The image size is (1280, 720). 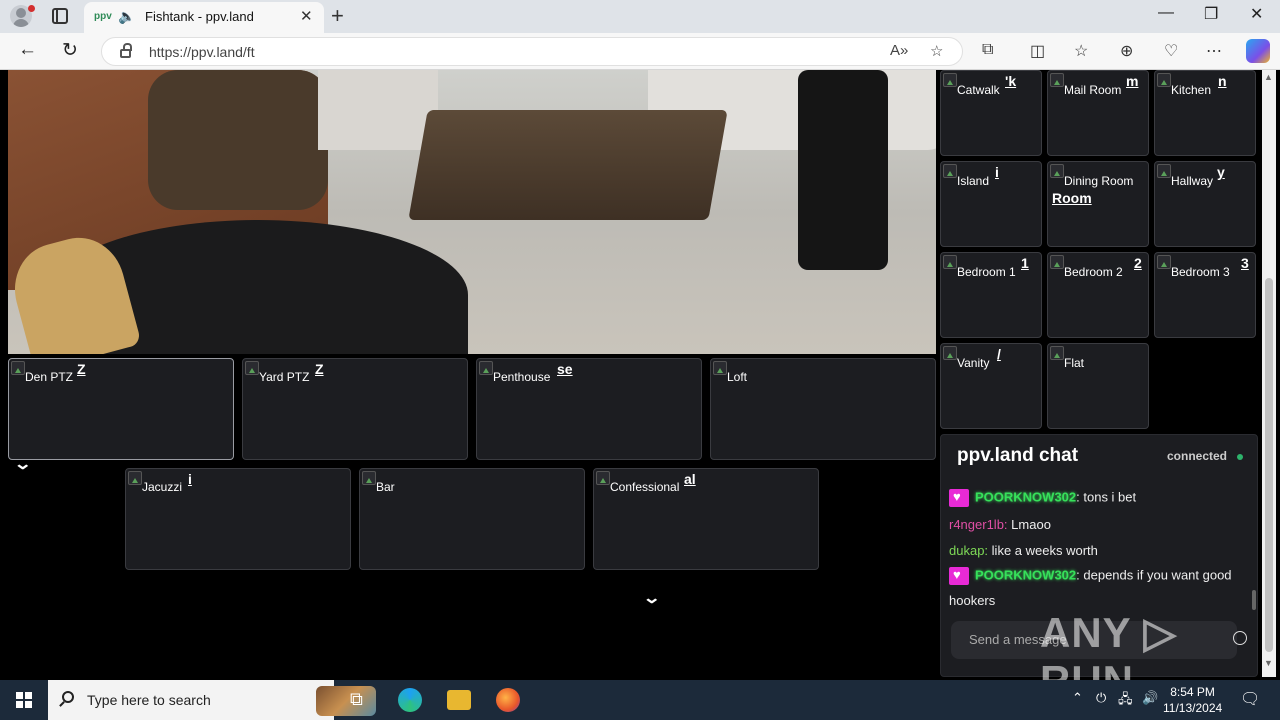 I want to click on browser-tab: ppv 🔈 Fishtank - ppv.land ✕, so click(x=204, y=17).